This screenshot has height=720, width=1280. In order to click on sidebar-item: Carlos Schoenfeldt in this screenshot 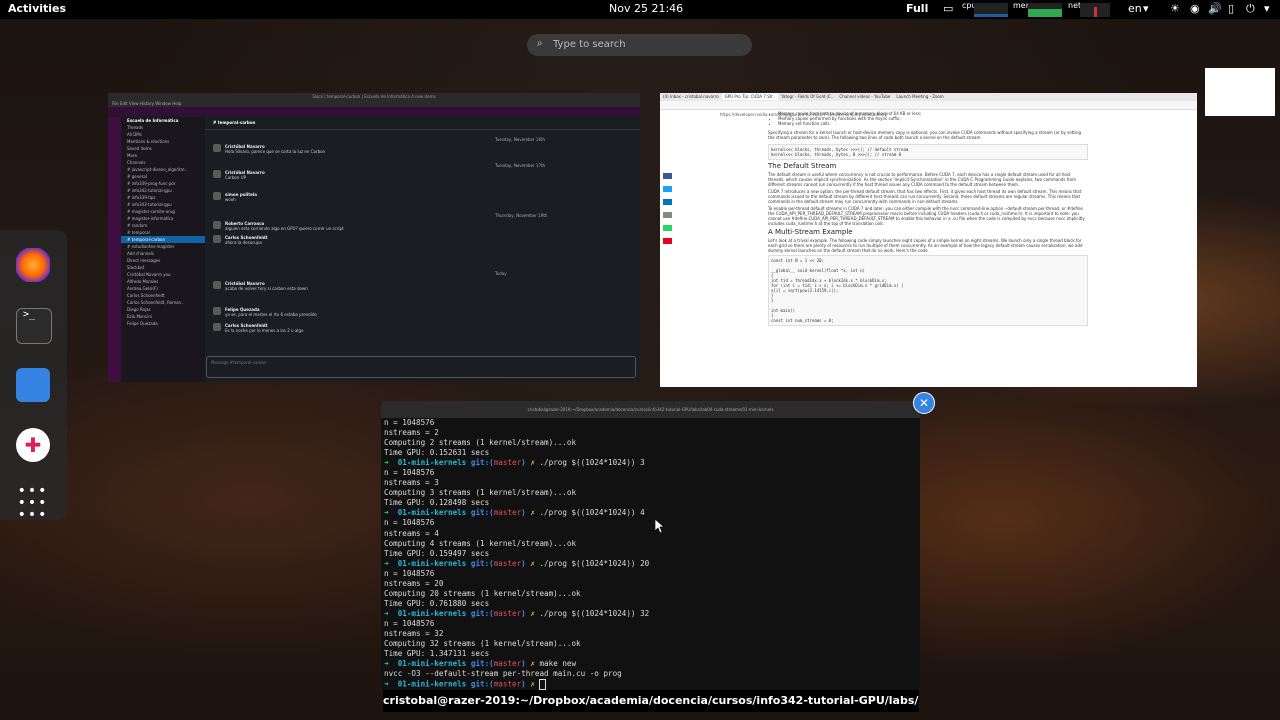, I will do `click(163, 295)`.